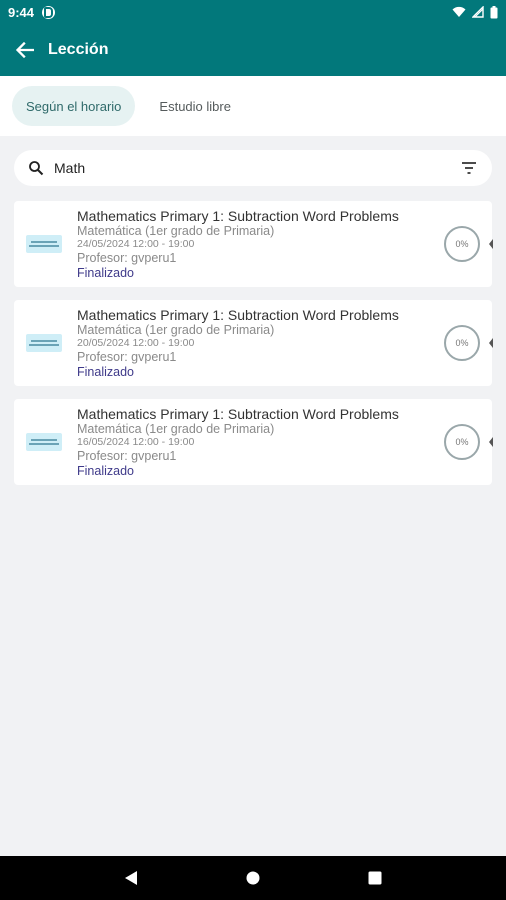 This screenshot has width=506, height=900. Describe the element at coordinates (78, 49) in the screenshot. I see `page-title: Lección` at that location.